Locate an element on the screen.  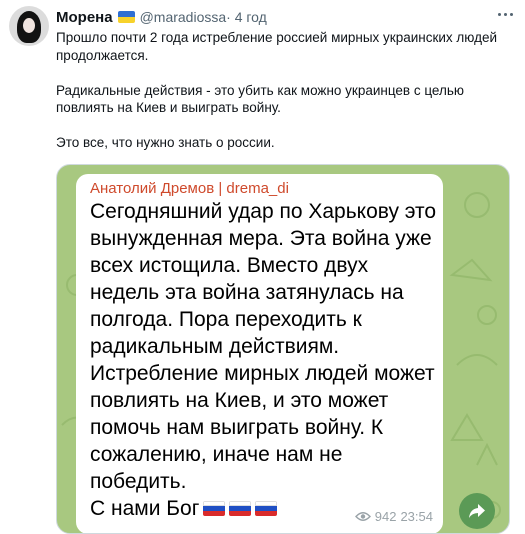
ukraine-flag-icon is located at coordinates (126, 17).